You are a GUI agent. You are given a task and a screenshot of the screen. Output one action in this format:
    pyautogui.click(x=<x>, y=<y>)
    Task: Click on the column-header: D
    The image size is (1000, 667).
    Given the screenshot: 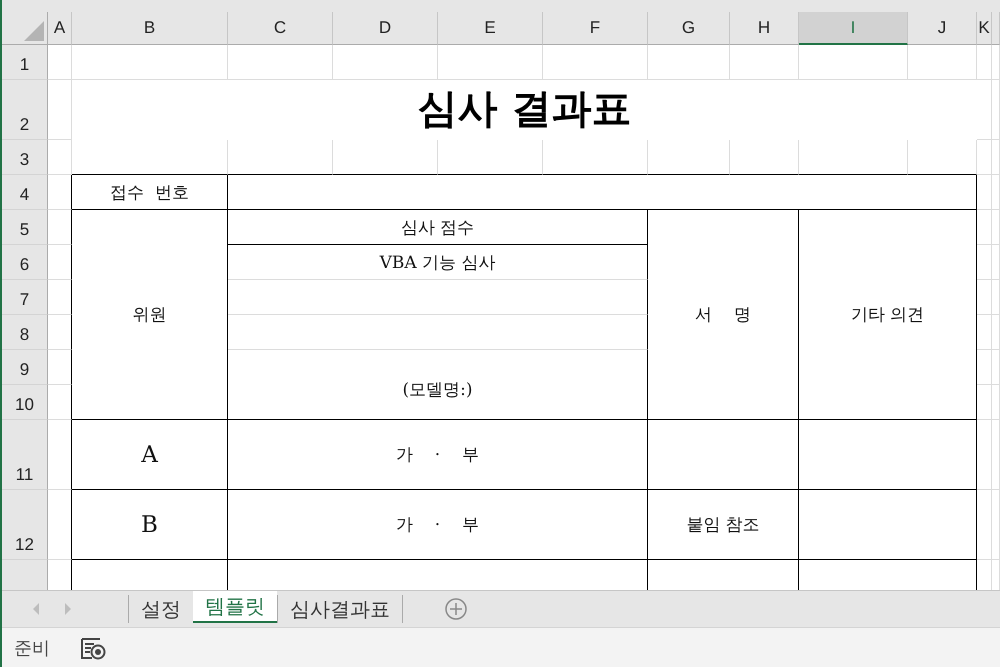 What is the action you would take?
    pyautogui.click(x=385, y=28)
    